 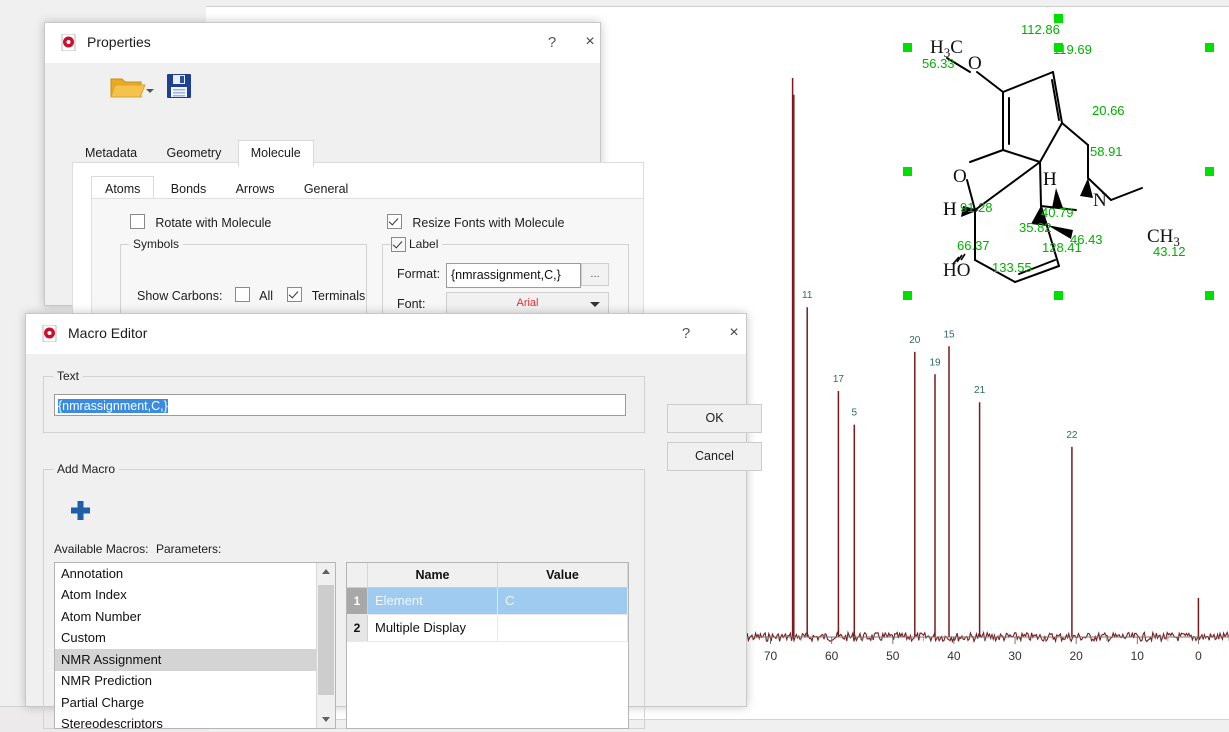 What do you see at coordinates (195, 617) in the screenshot?
I see `list-item: Atom Number` at bounding box center [195, 617].